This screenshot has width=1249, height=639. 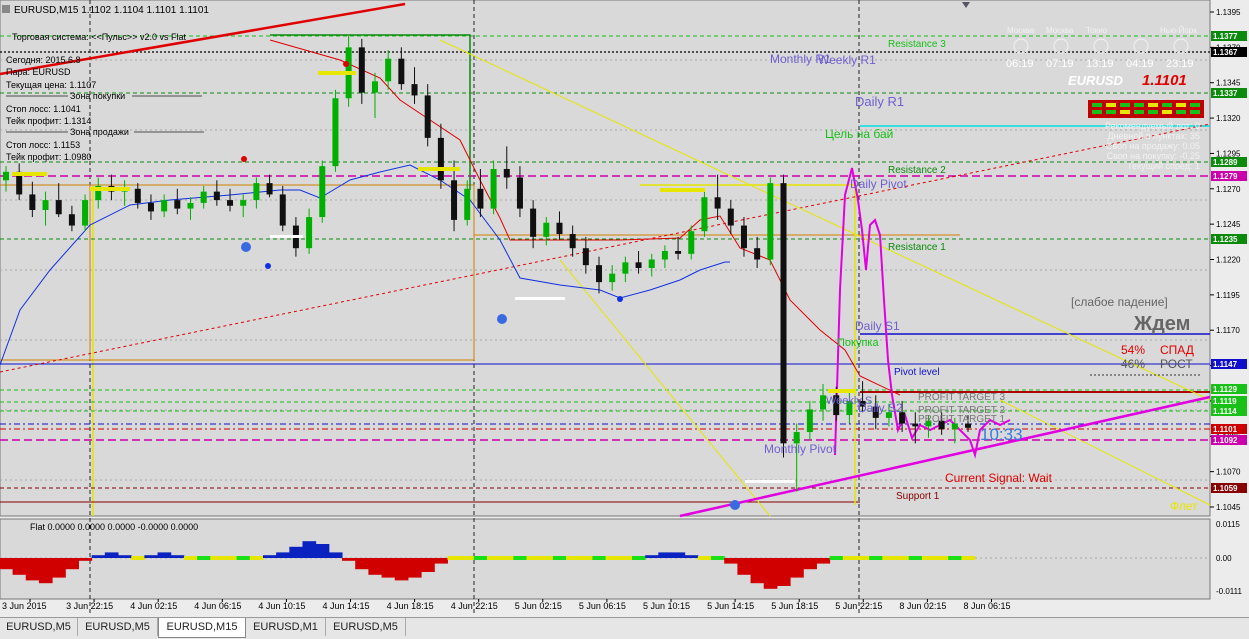 I want to click on tab-eurusd-m15: EURUSD,M15, so click(x=202, y=628).